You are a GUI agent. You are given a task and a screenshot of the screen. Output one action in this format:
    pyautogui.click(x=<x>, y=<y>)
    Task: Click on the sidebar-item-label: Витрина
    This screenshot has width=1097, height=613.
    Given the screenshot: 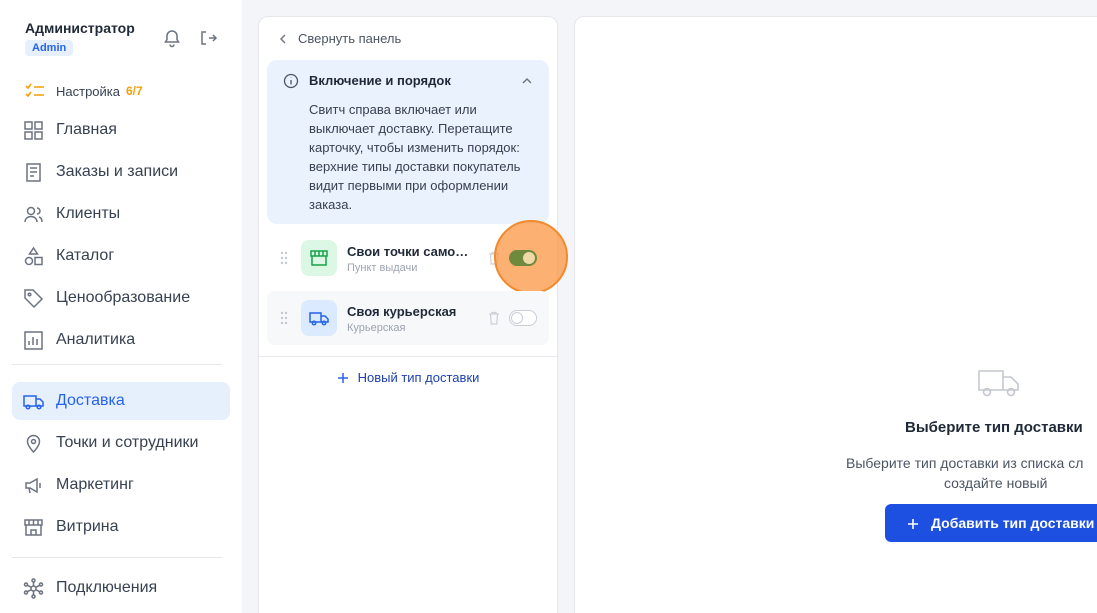 What is the action you would take?
    pyautogui.click(x=87, y=526)
    